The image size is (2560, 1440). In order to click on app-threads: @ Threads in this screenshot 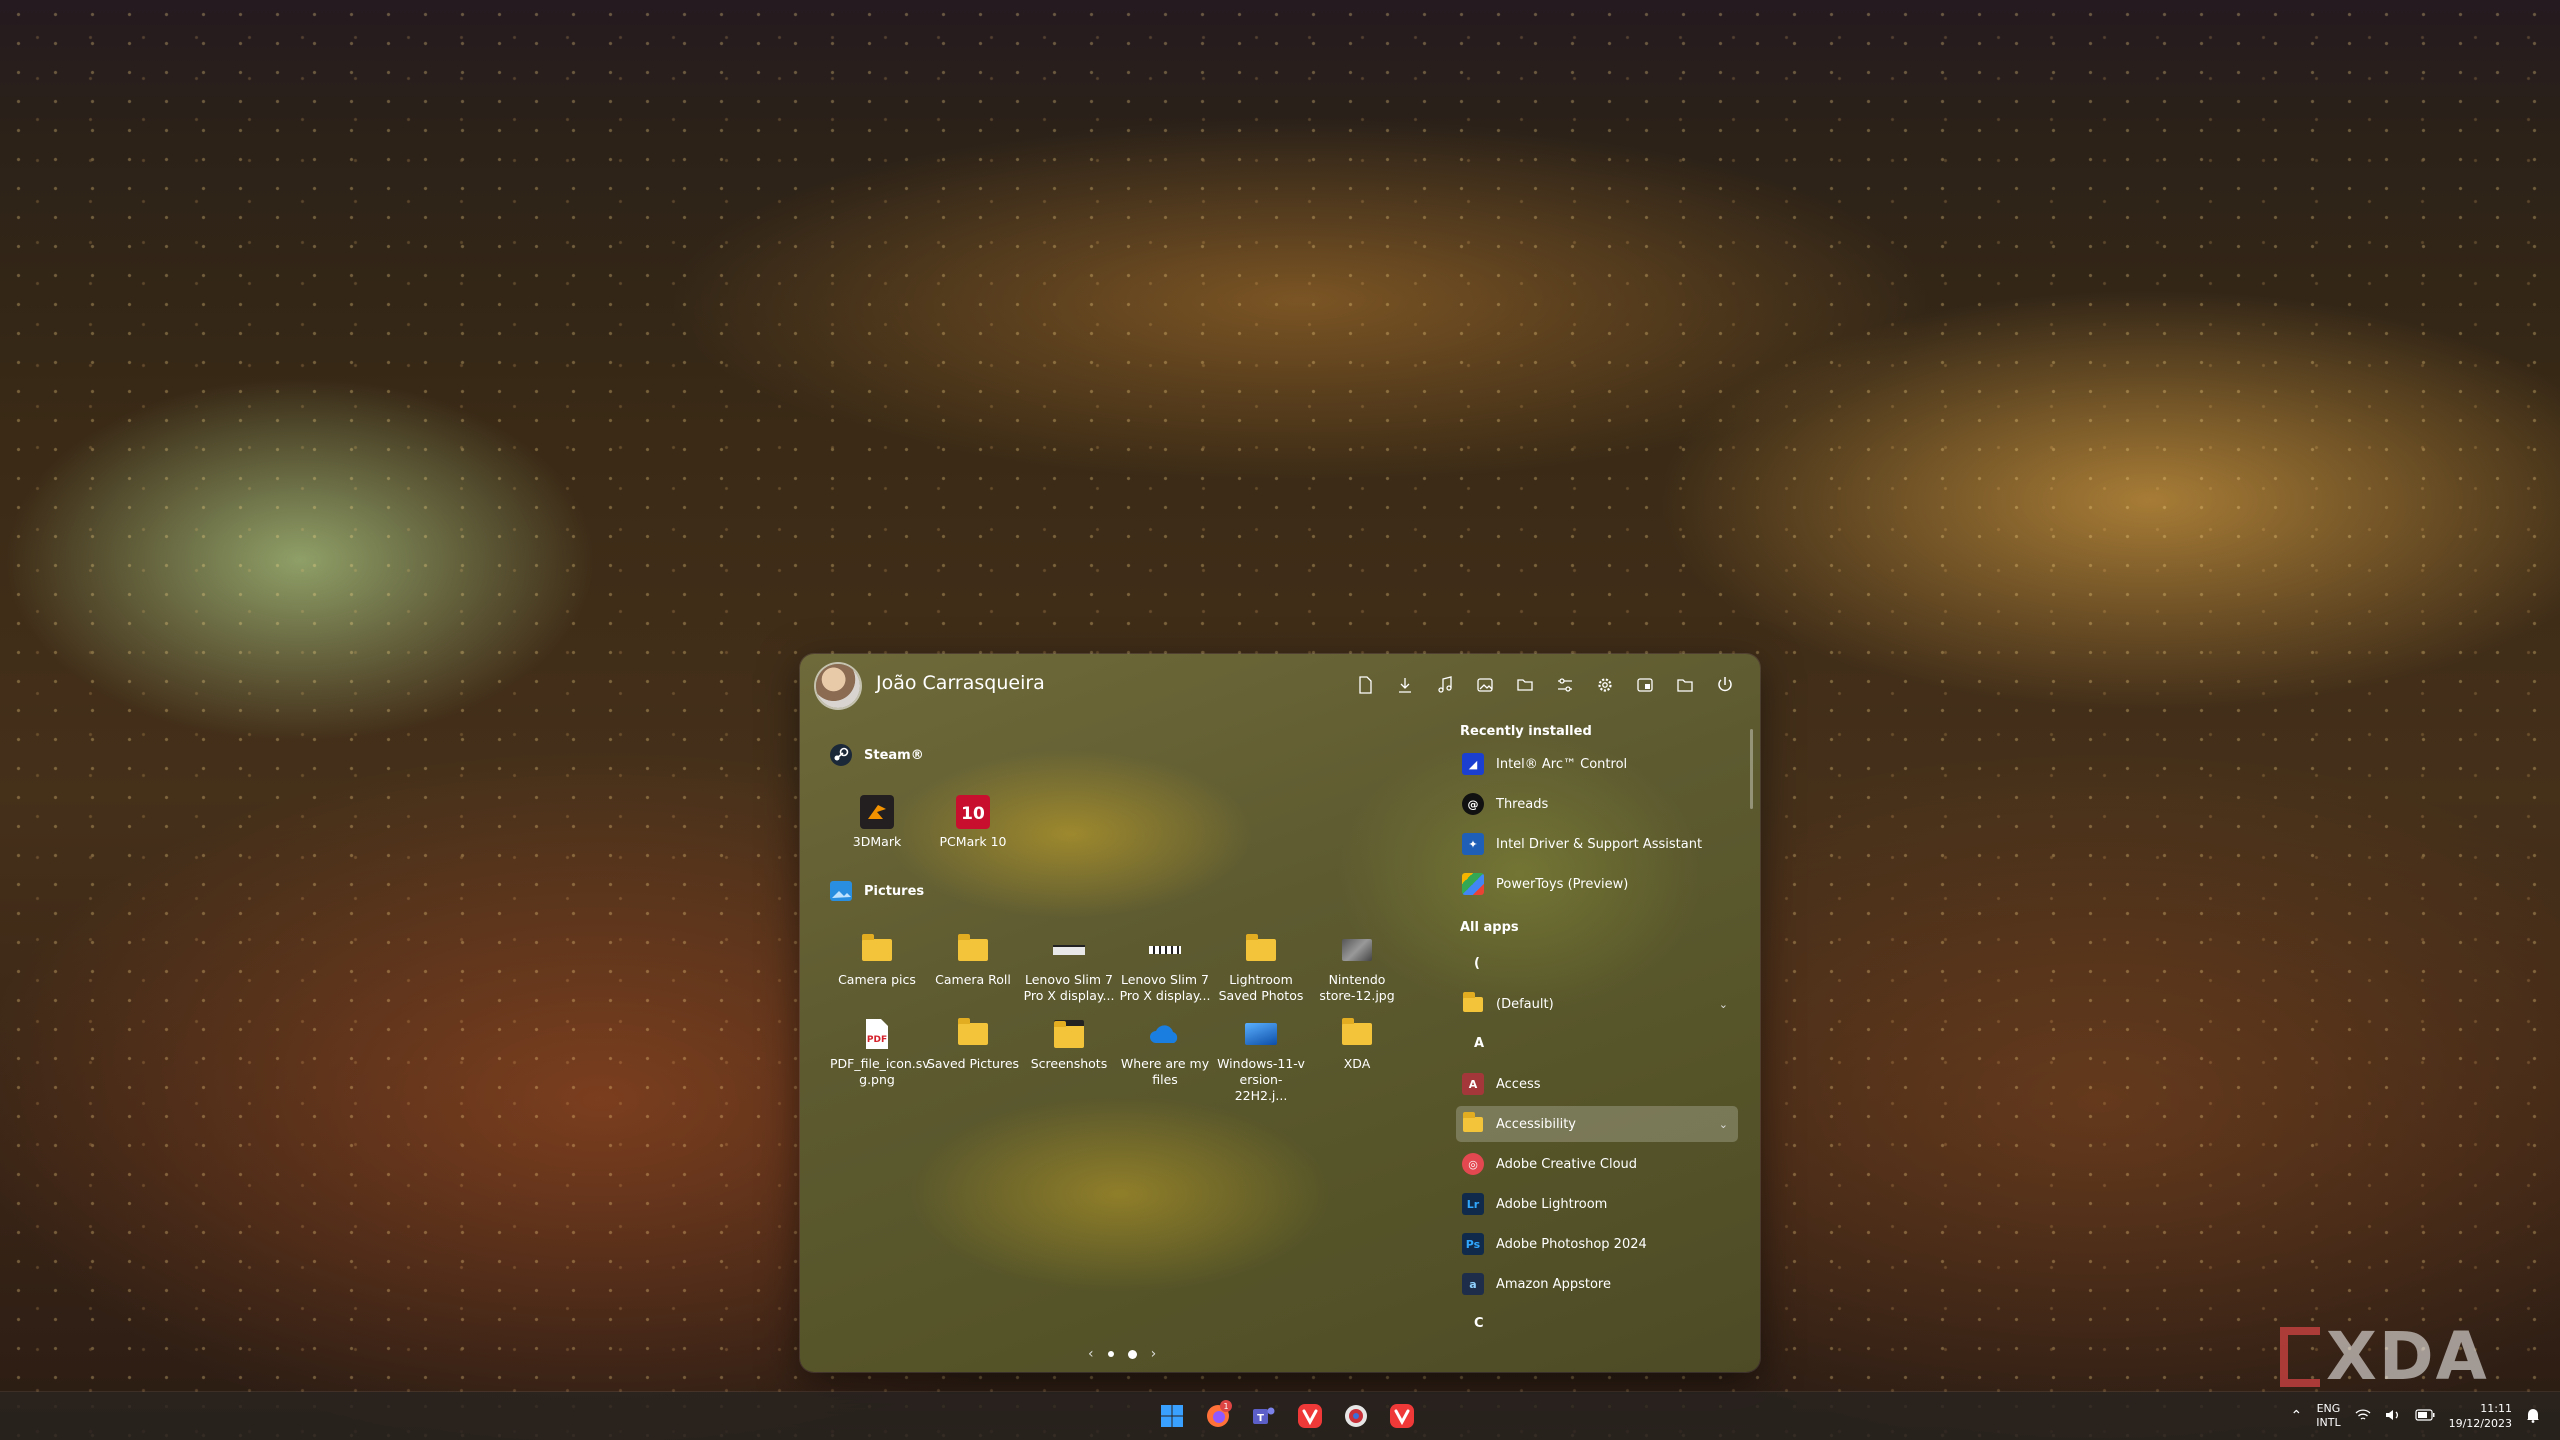, I will do `click(1597, 804)`.